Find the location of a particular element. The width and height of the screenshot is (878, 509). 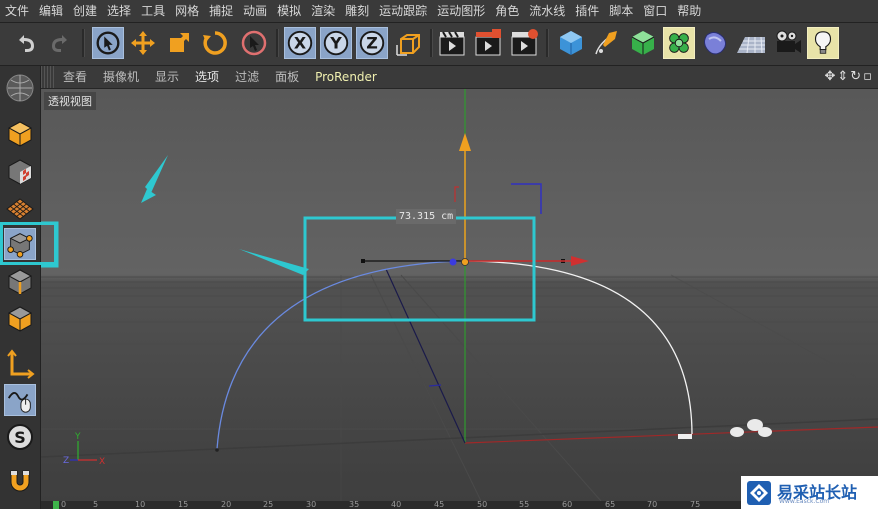

menu-create: 创建 is located at coordinates (85, 11).